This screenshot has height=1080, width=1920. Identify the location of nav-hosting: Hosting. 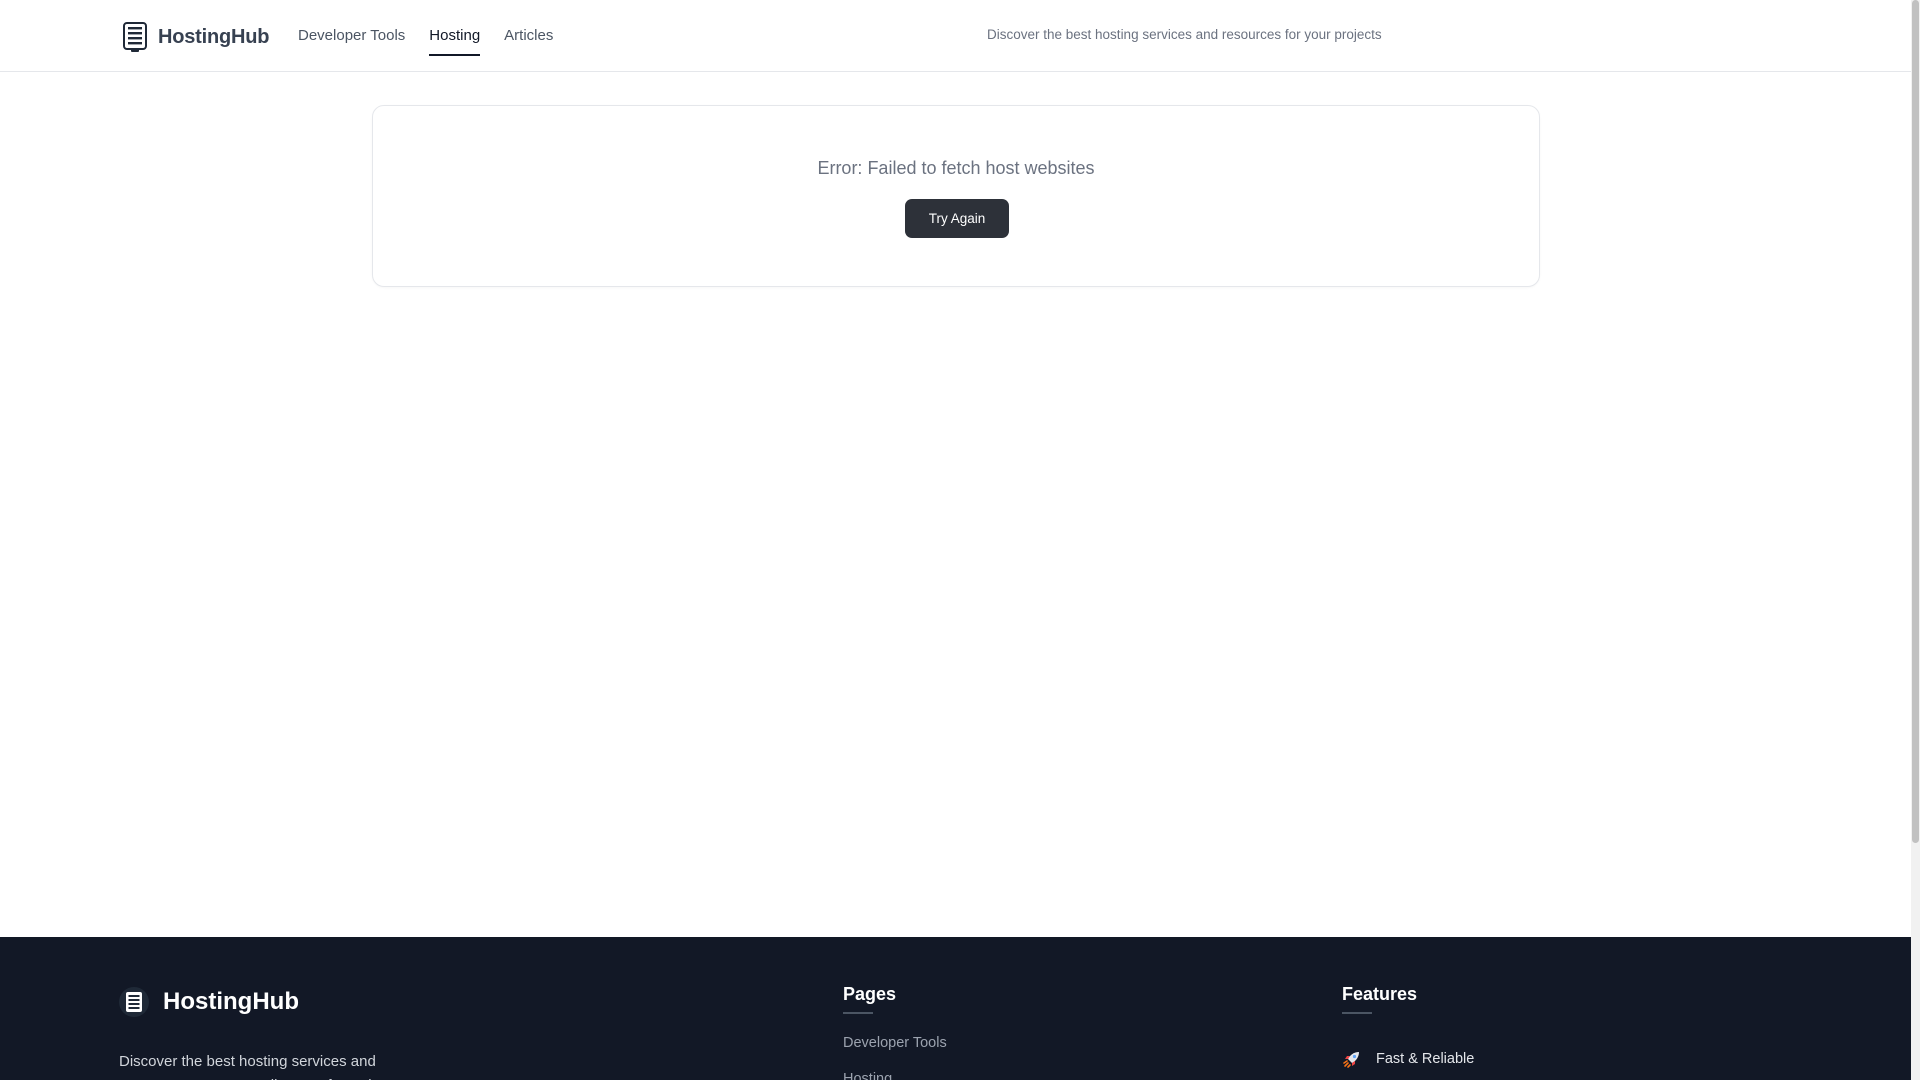
(454, 36).